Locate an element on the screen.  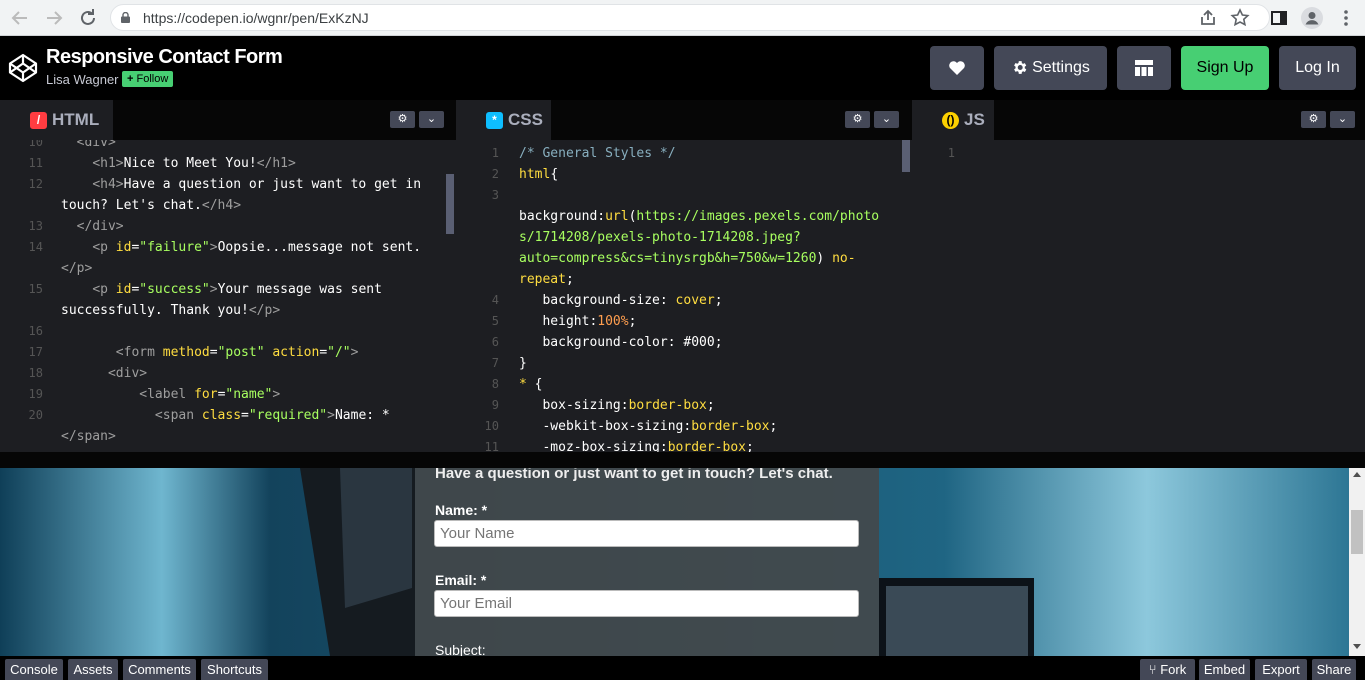
fork-button: ⑂ Fork is located at coordinates (1167, 669).